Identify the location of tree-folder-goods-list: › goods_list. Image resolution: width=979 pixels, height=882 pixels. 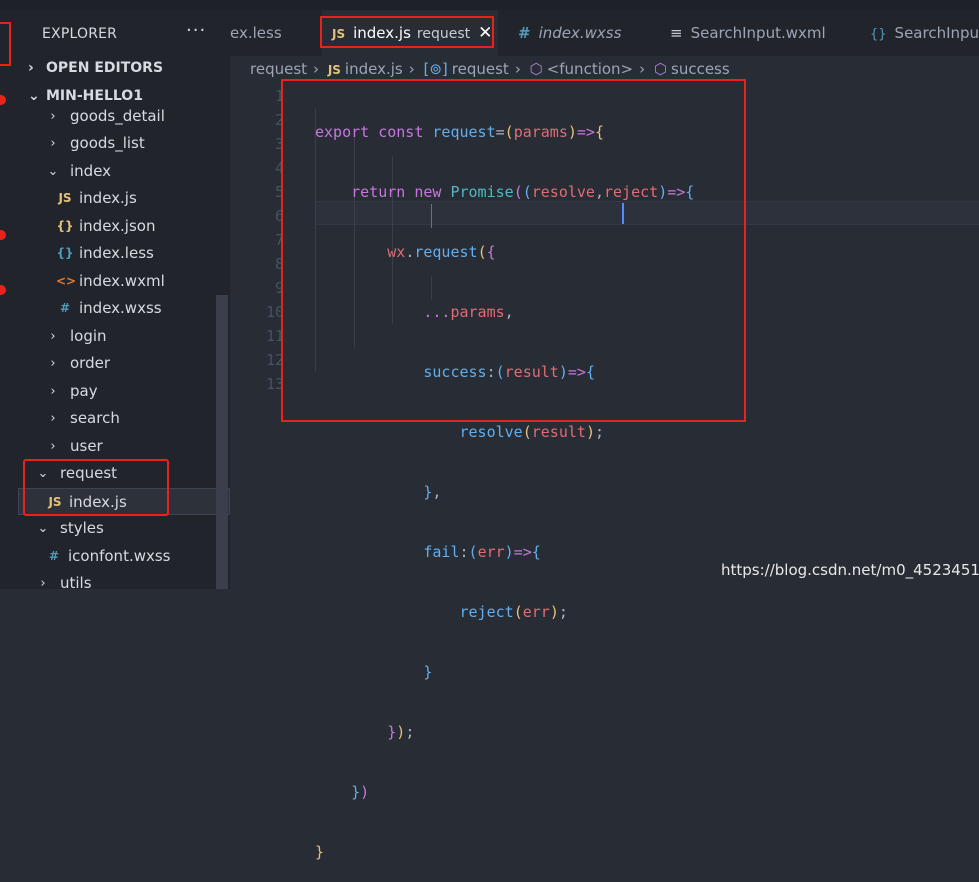
(124, 143).